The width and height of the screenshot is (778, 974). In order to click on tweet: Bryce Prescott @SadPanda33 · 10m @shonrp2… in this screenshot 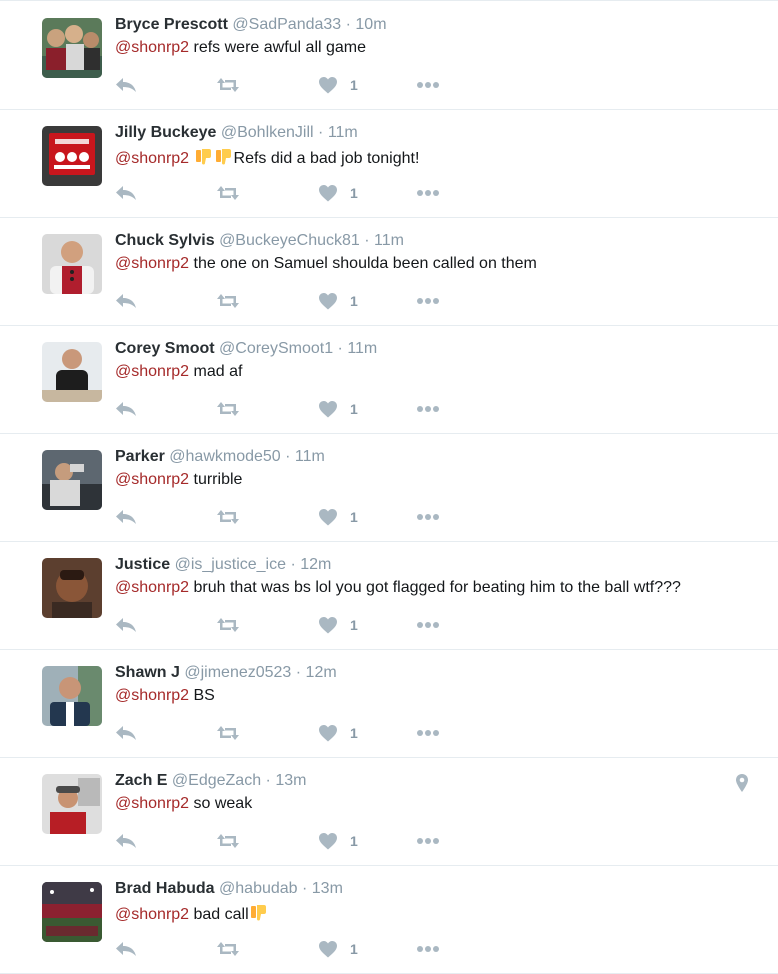, I will do `click(389, 56)`.